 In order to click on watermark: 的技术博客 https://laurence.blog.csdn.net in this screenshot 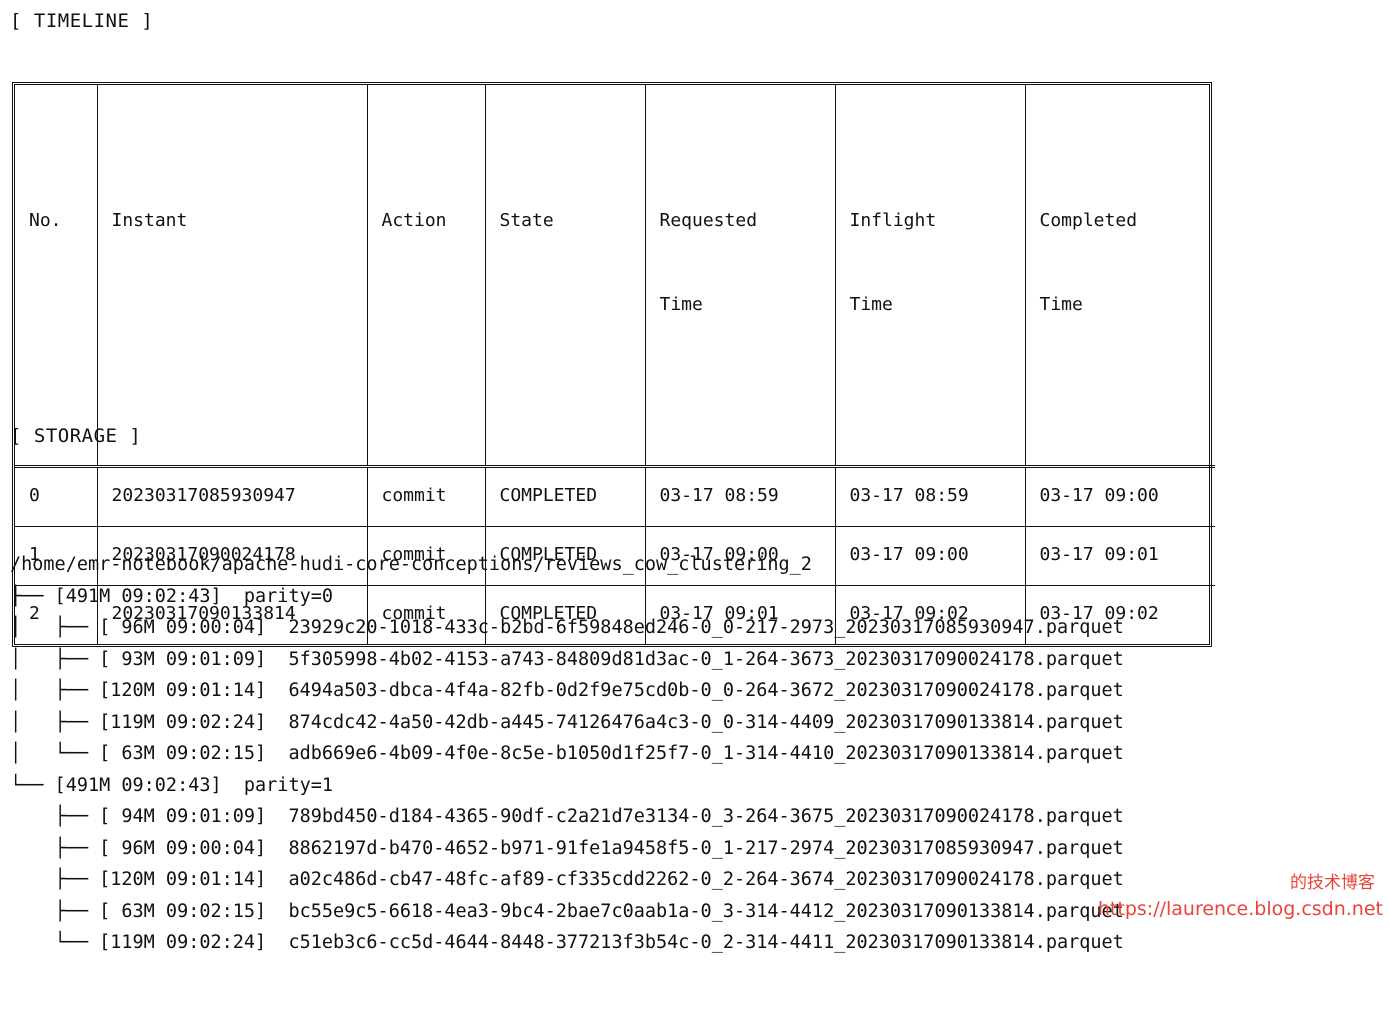, I will do `click(1240, 897)`.